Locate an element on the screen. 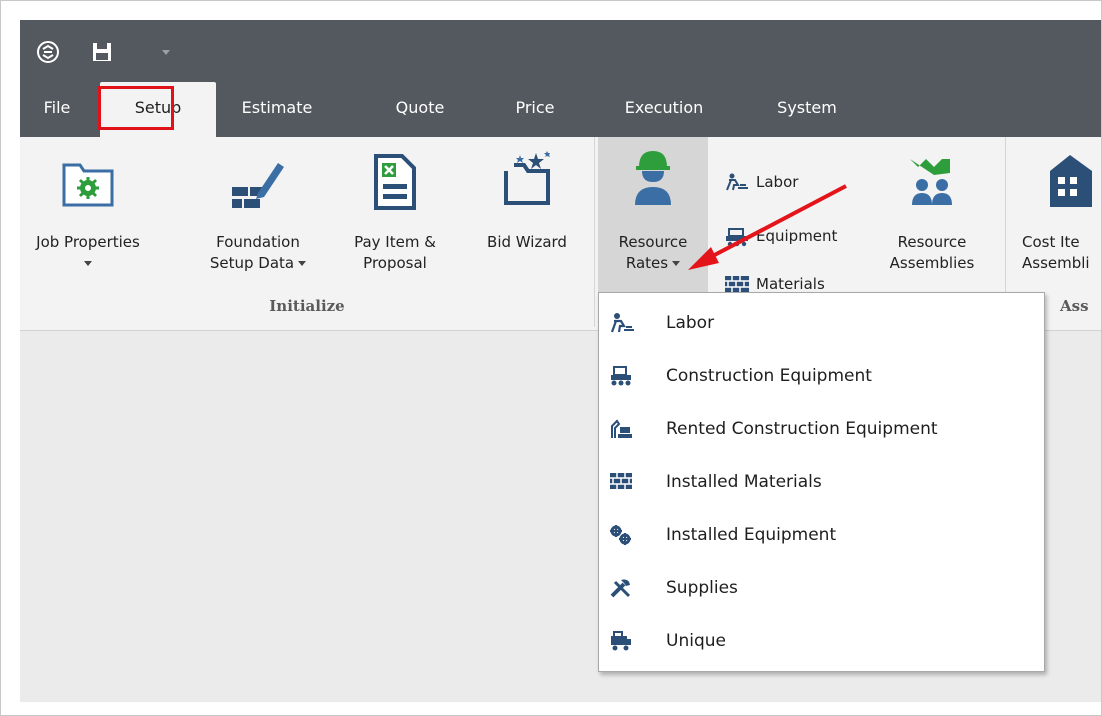 This screenshot has height=716, width=1102. menu-item-label: Rented Construction Equipment is located at coordinates (802, 429).